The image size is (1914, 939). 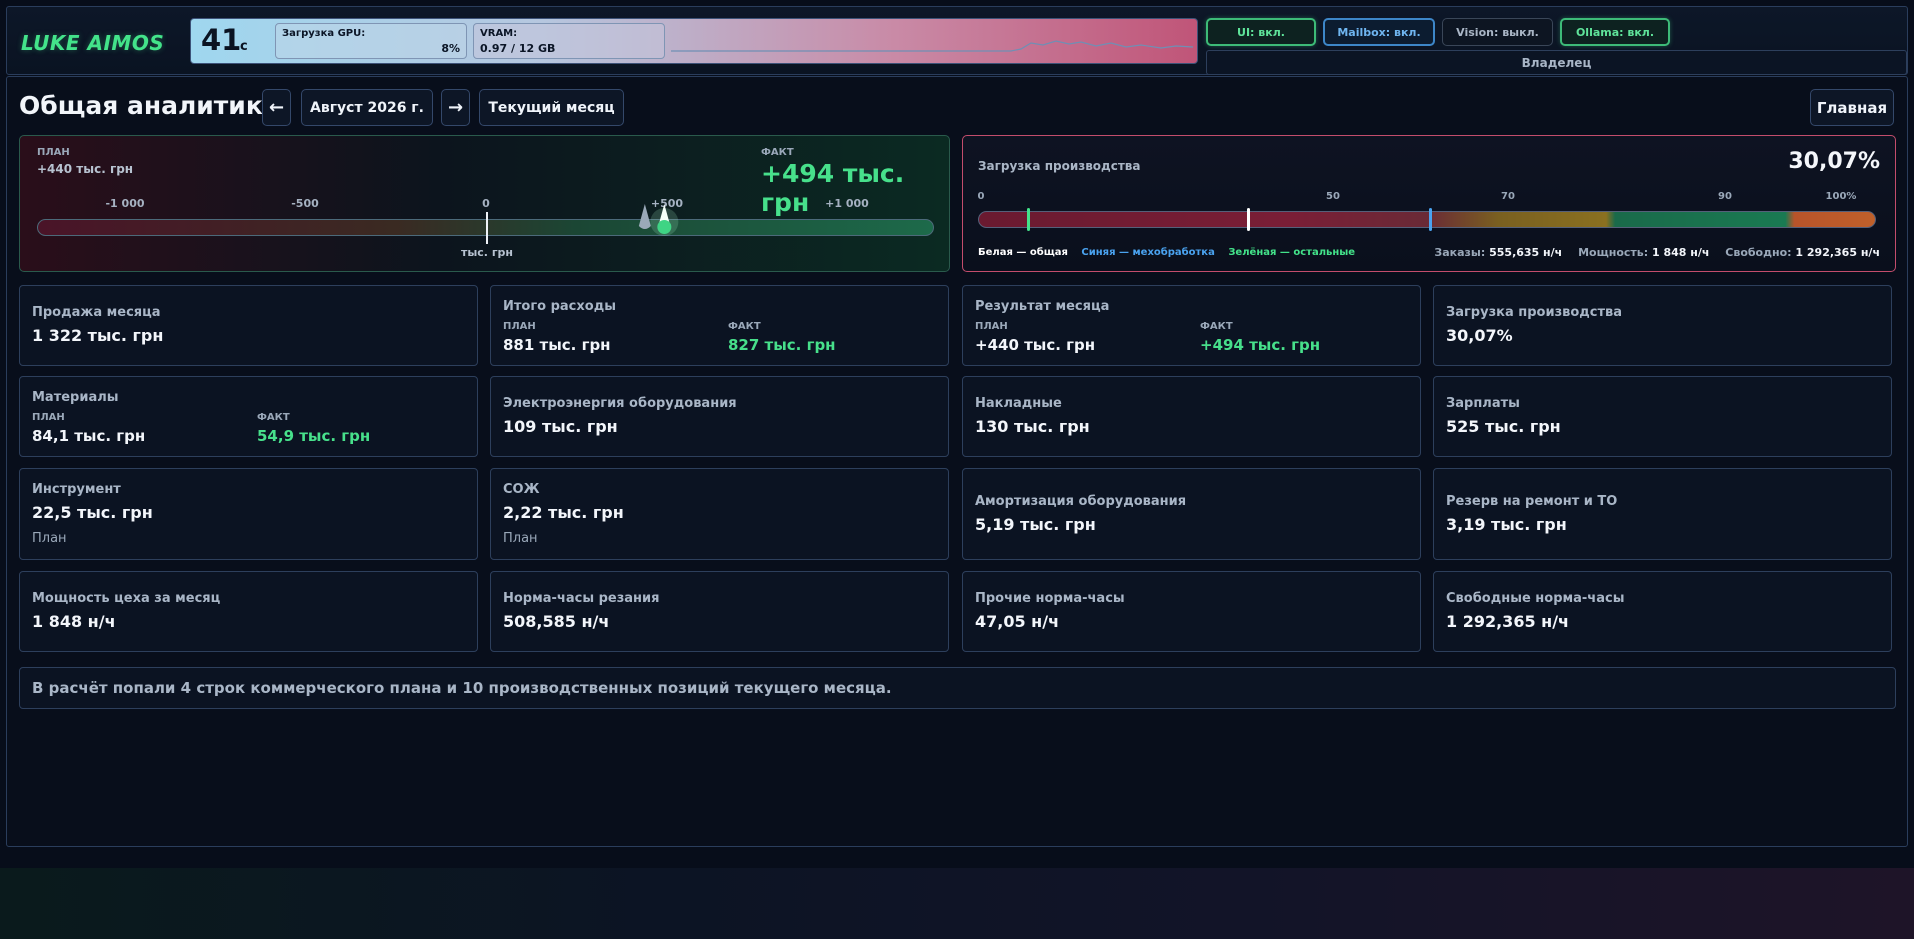 What do you see at coordinates (92, 43) in the screenshot?
I see `app-logo: LUKE AIMOS` at bounding box center [92, 43].